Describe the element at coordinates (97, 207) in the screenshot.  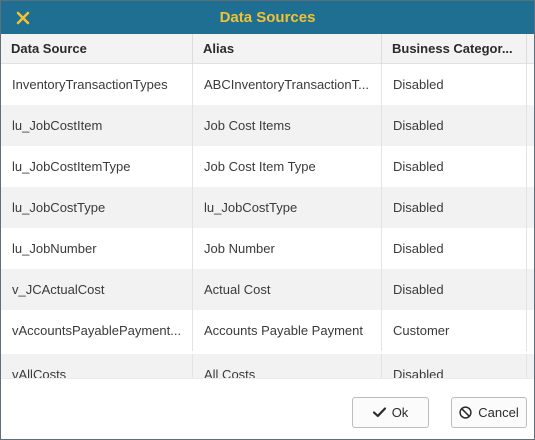
I see `data-source-cell: lu_JobCostType` at that location.